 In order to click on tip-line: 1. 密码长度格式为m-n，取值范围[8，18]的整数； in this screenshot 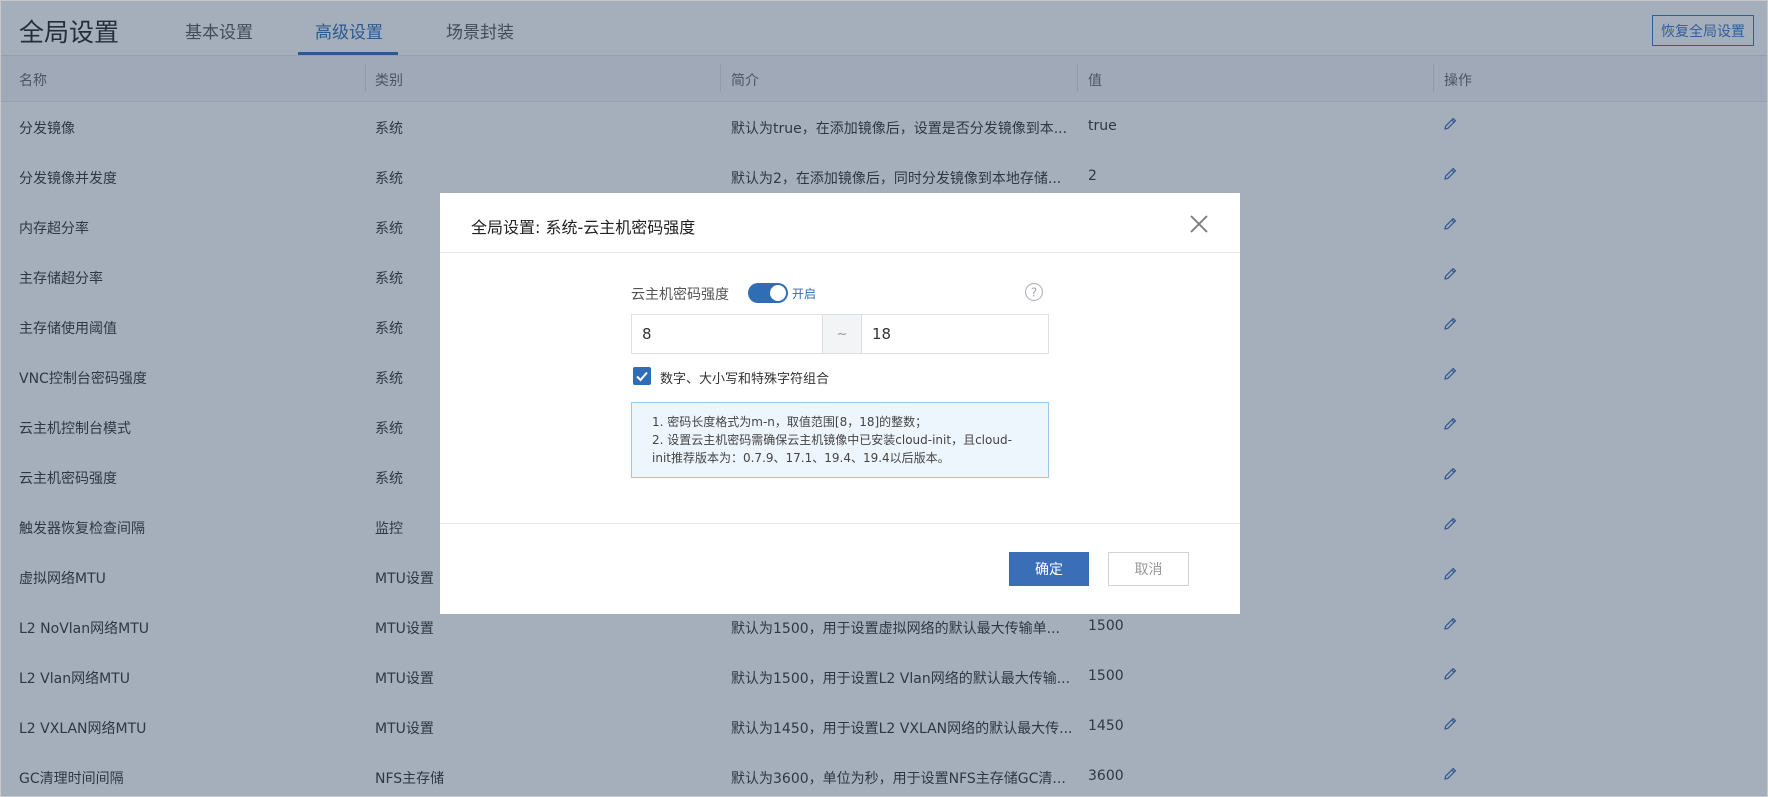, I will do `click(790, 422)`.